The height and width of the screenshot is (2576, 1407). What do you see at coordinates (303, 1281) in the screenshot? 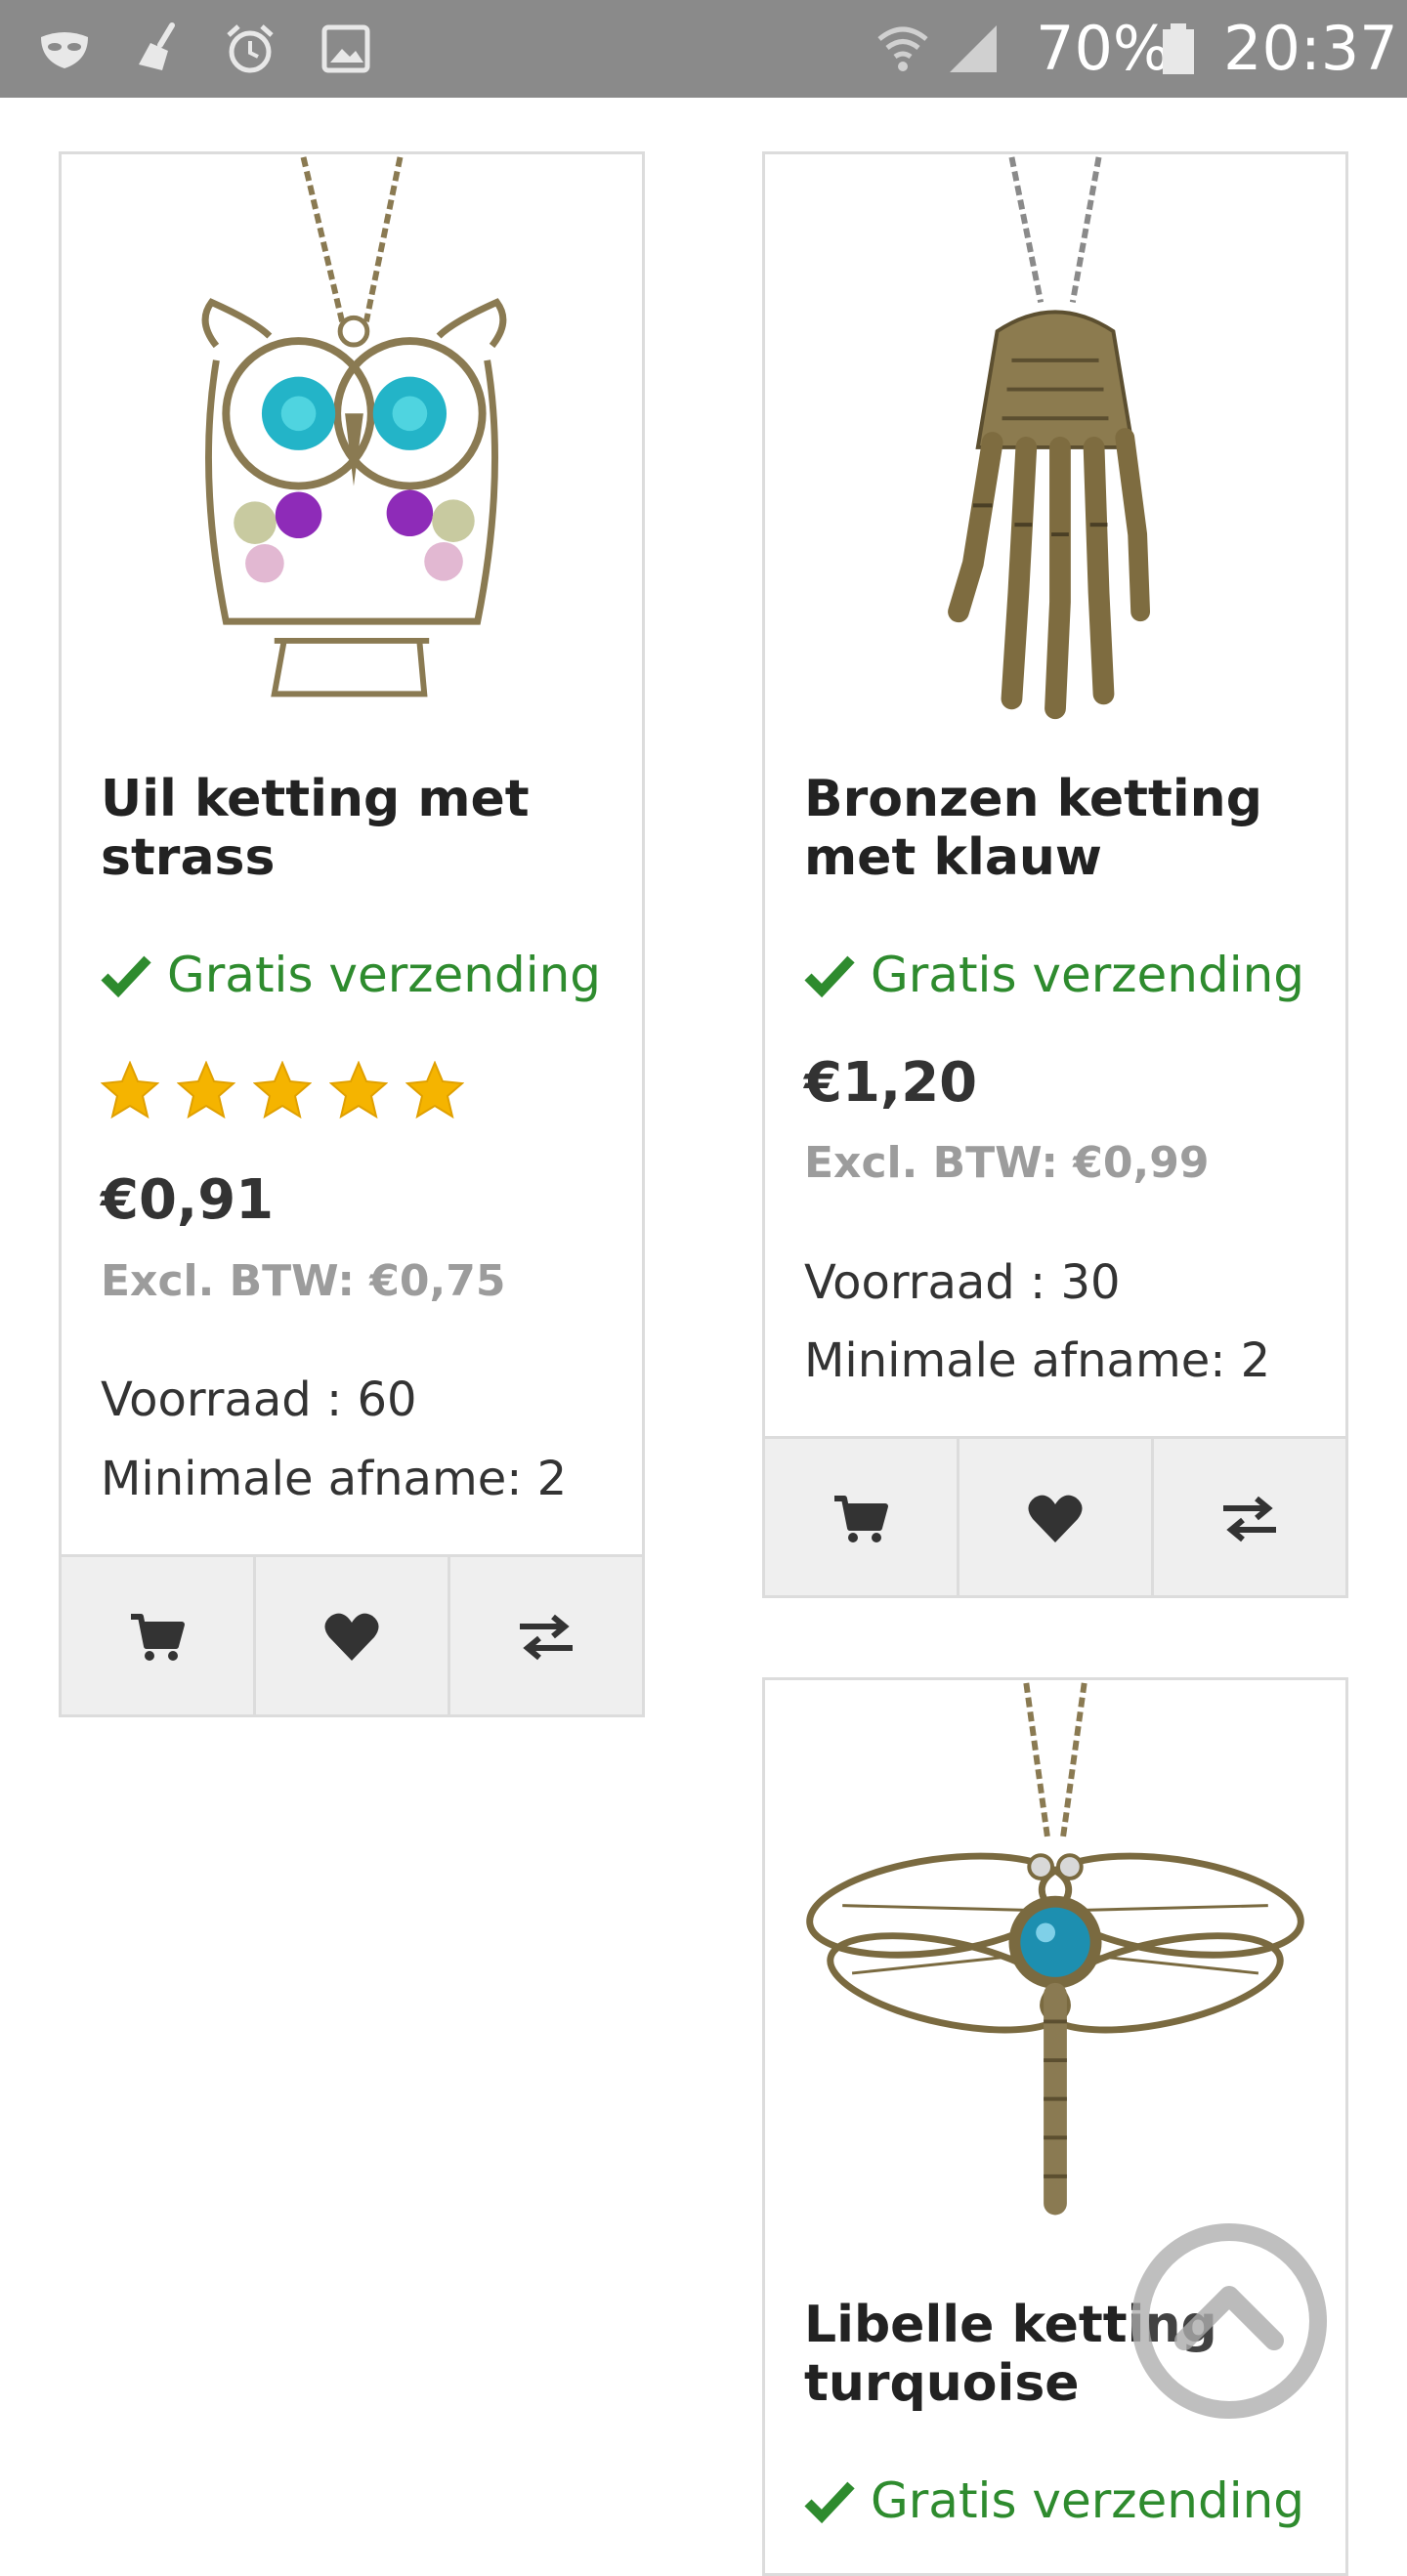
I see `price-excl-vat: Excl. BTW: €0,75` at bounding box center [303, 1281].